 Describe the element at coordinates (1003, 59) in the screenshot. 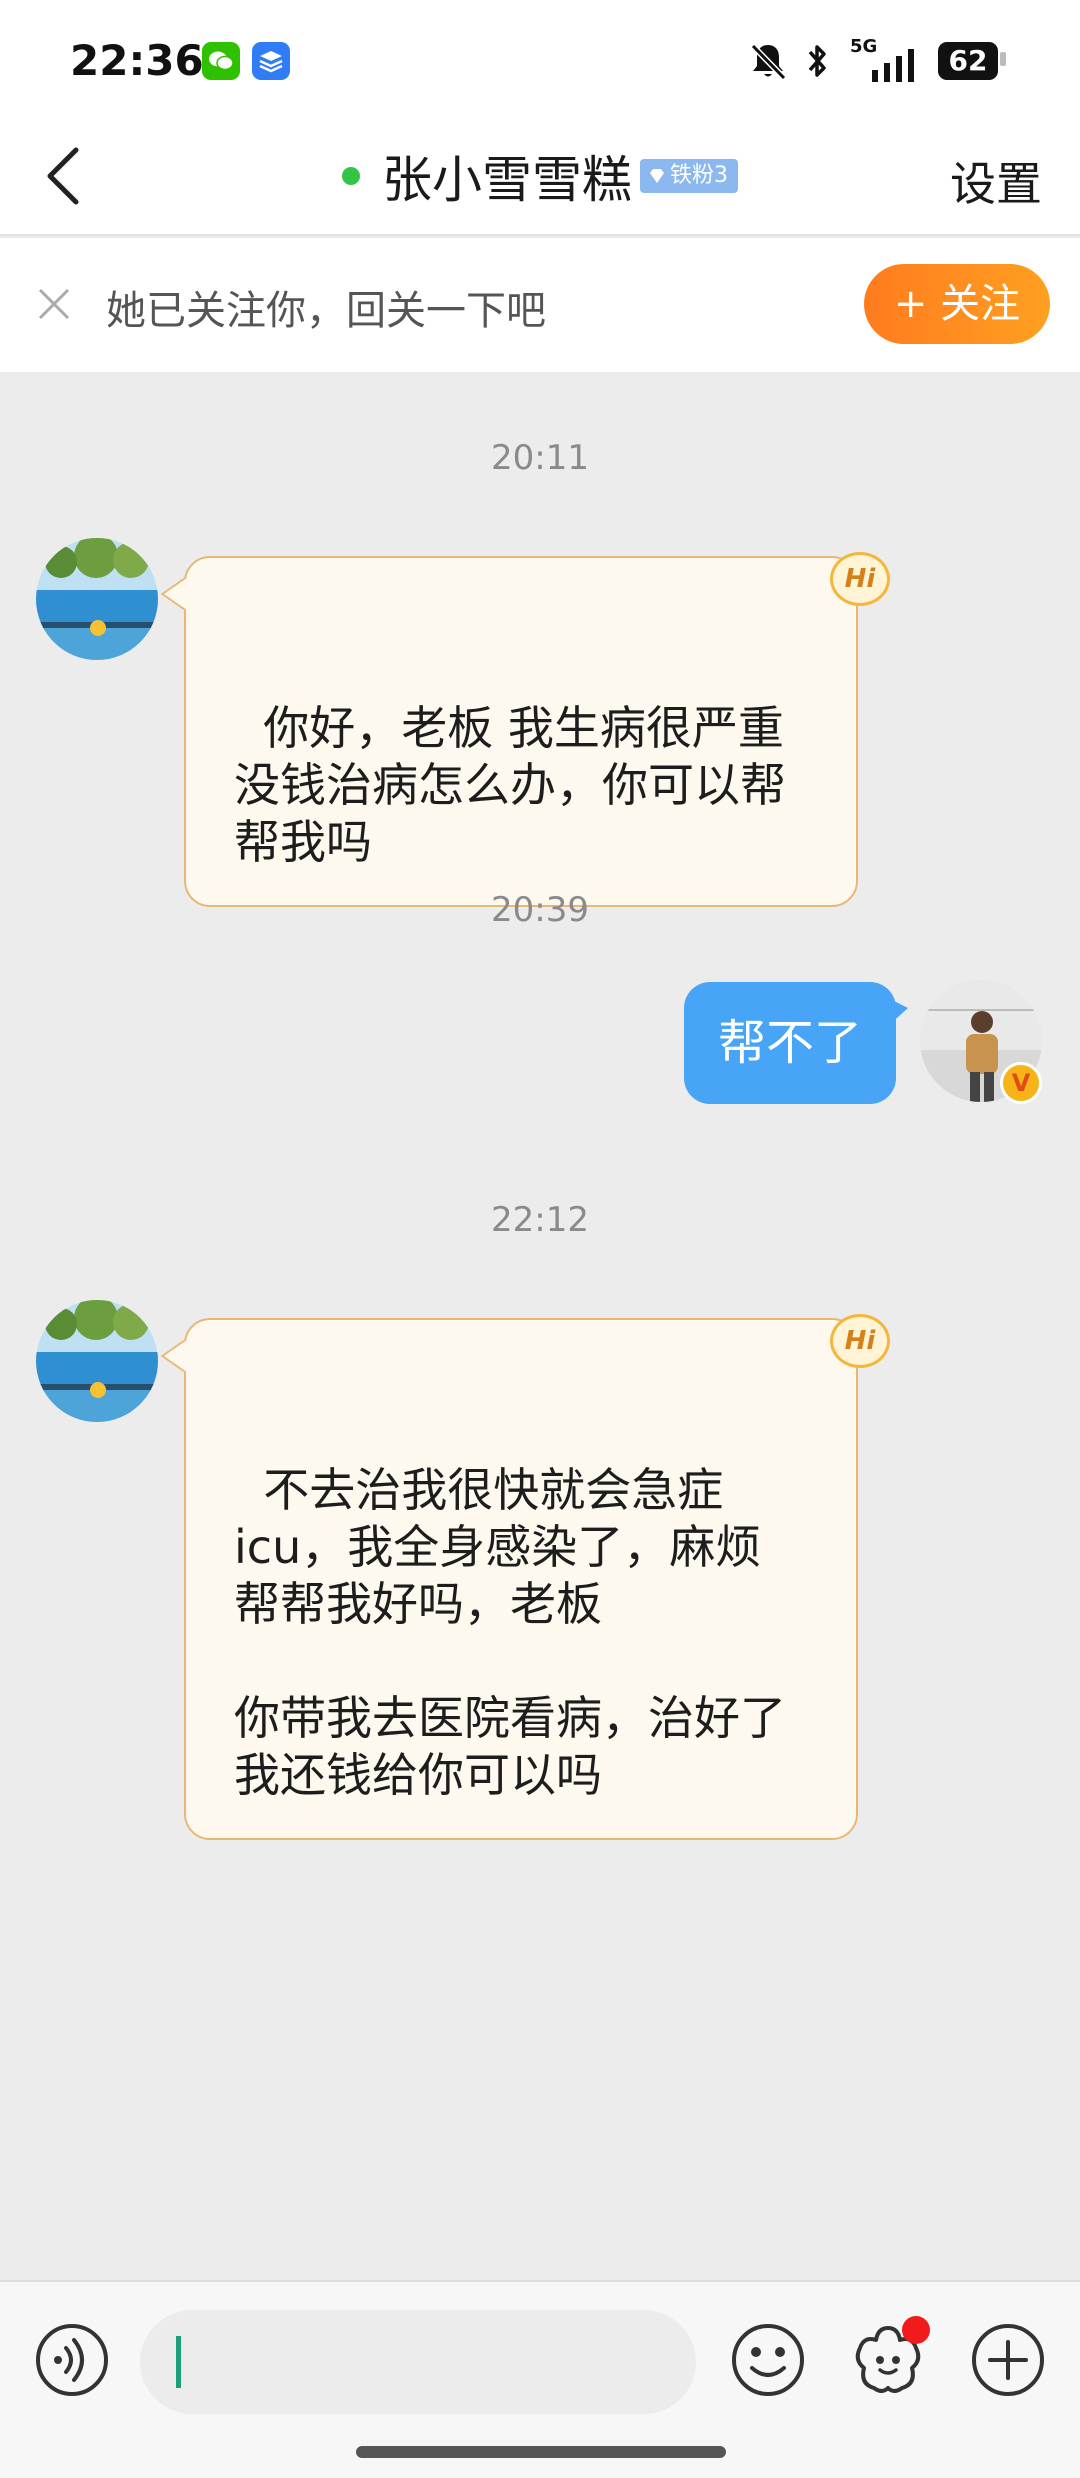

I see `battery-tip` at that location.